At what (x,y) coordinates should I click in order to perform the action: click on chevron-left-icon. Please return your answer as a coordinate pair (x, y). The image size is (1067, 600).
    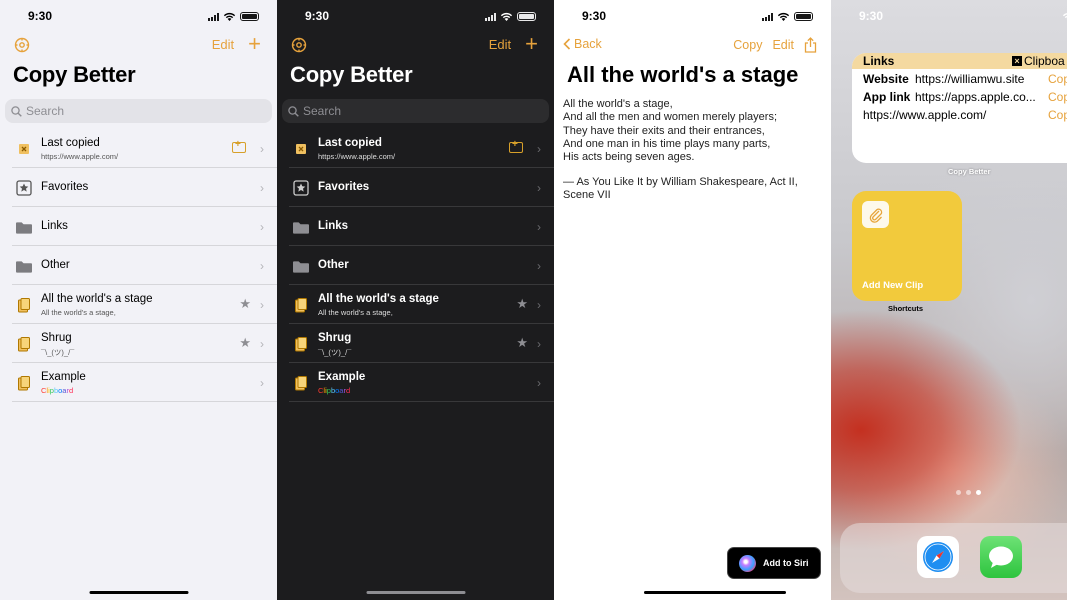
    Looking at the image, I should click on (567, 44).